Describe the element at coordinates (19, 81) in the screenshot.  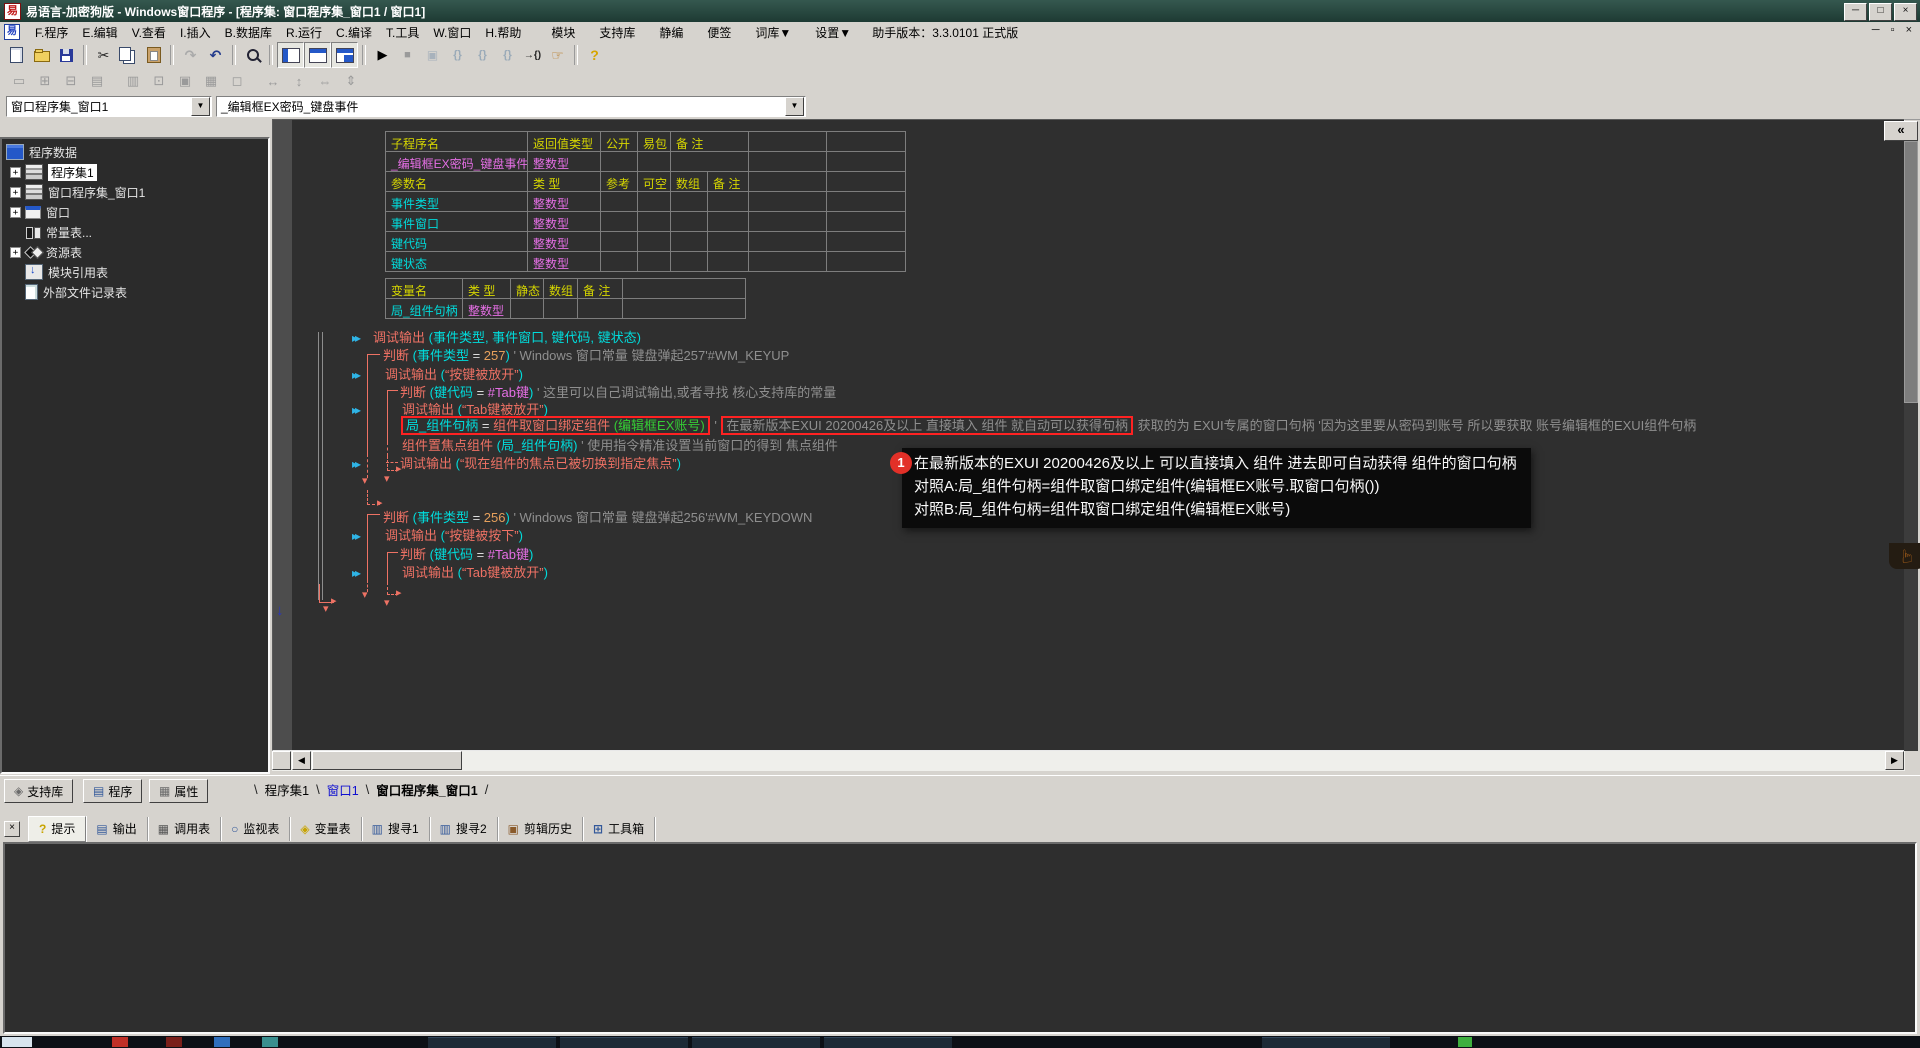
I see `form-designer-button: ▭` at that location.